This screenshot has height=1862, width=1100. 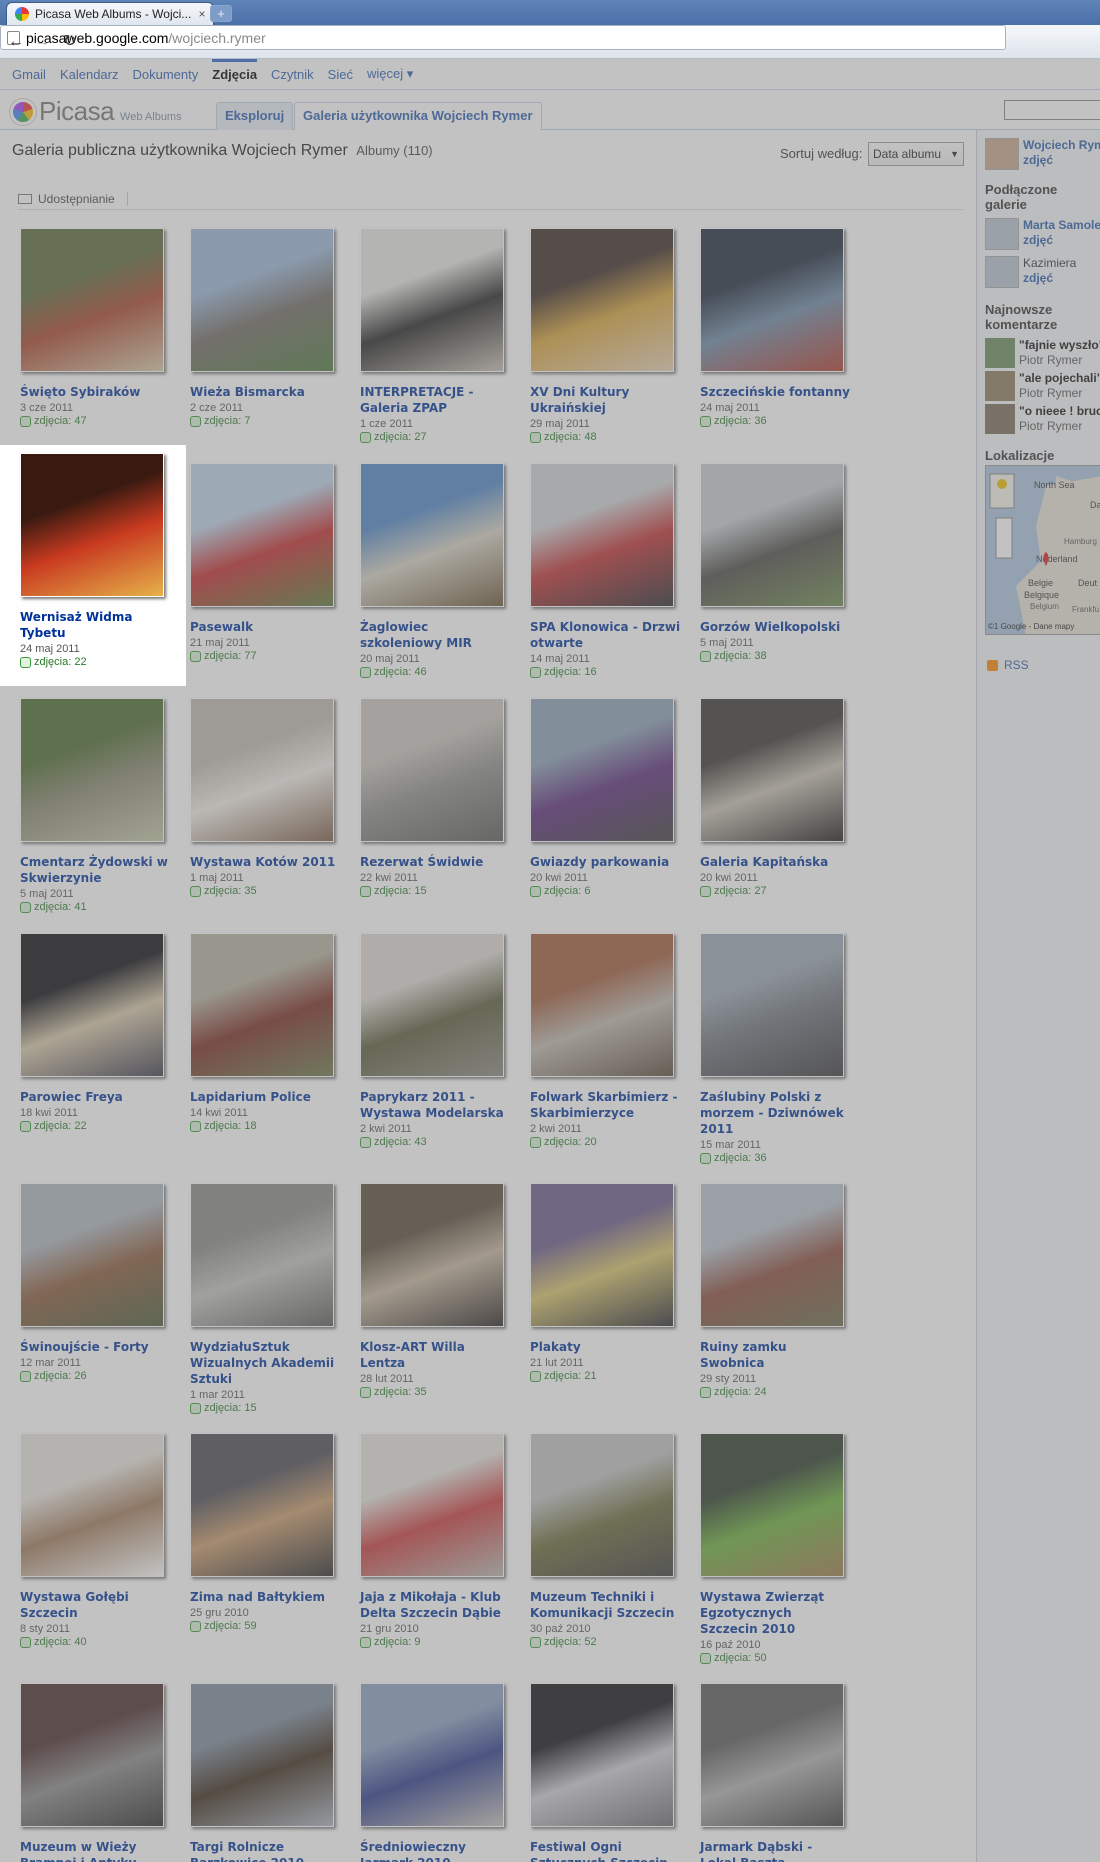 I want to click on connected-user: Marta Samole zdjęć, so click(x=1042, y=234).